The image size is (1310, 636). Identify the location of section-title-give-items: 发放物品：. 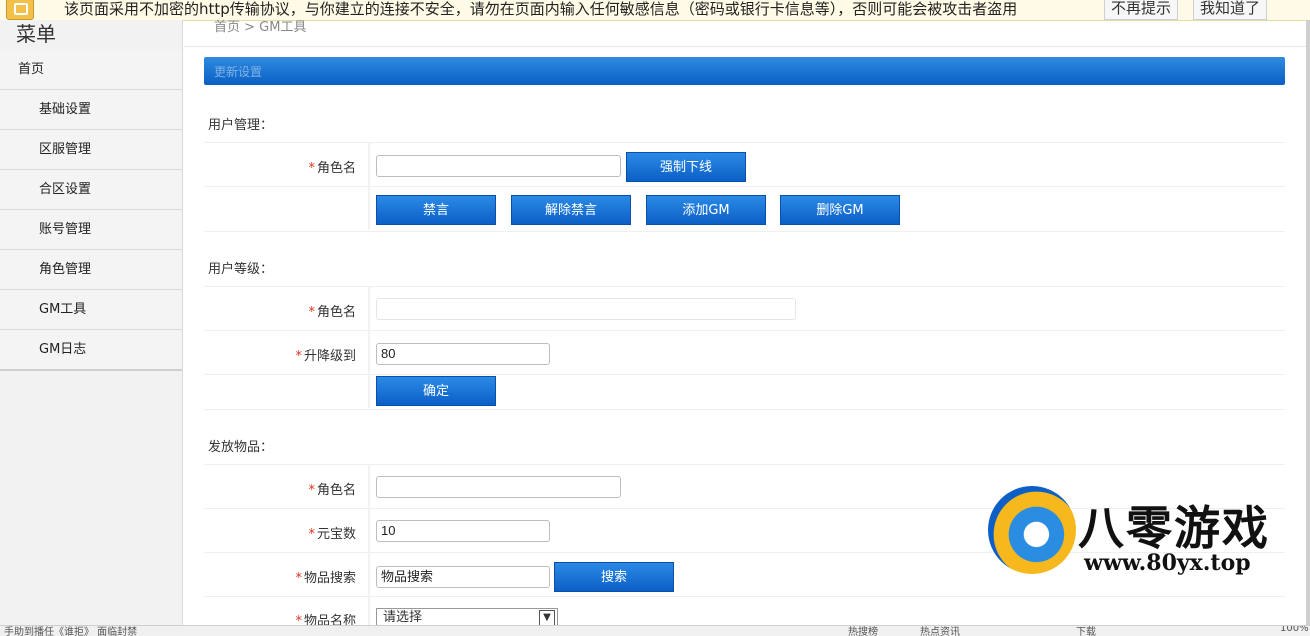
(241, 447).